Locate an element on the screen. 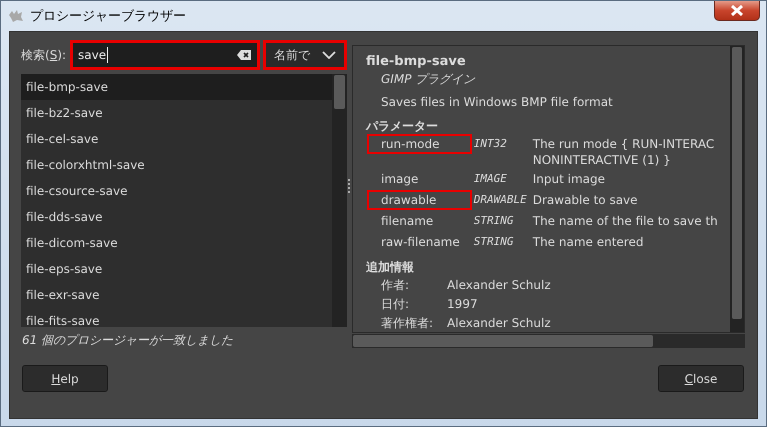 The image size is (767, 427). search-field: save is located at coordinates (165, 55).